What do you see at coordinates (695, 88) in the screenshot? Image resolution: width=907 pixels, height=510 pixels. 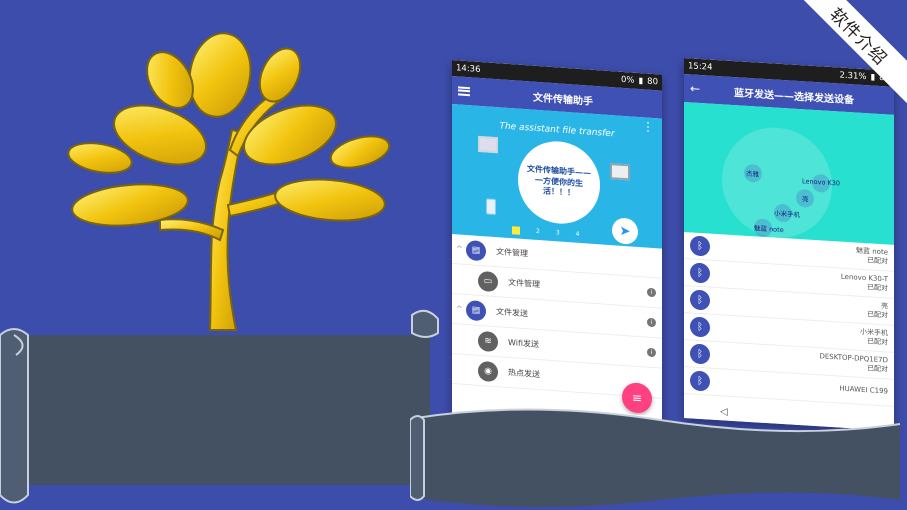 I see `back-arrow-icon: ←` at bounding box center [695, 88].